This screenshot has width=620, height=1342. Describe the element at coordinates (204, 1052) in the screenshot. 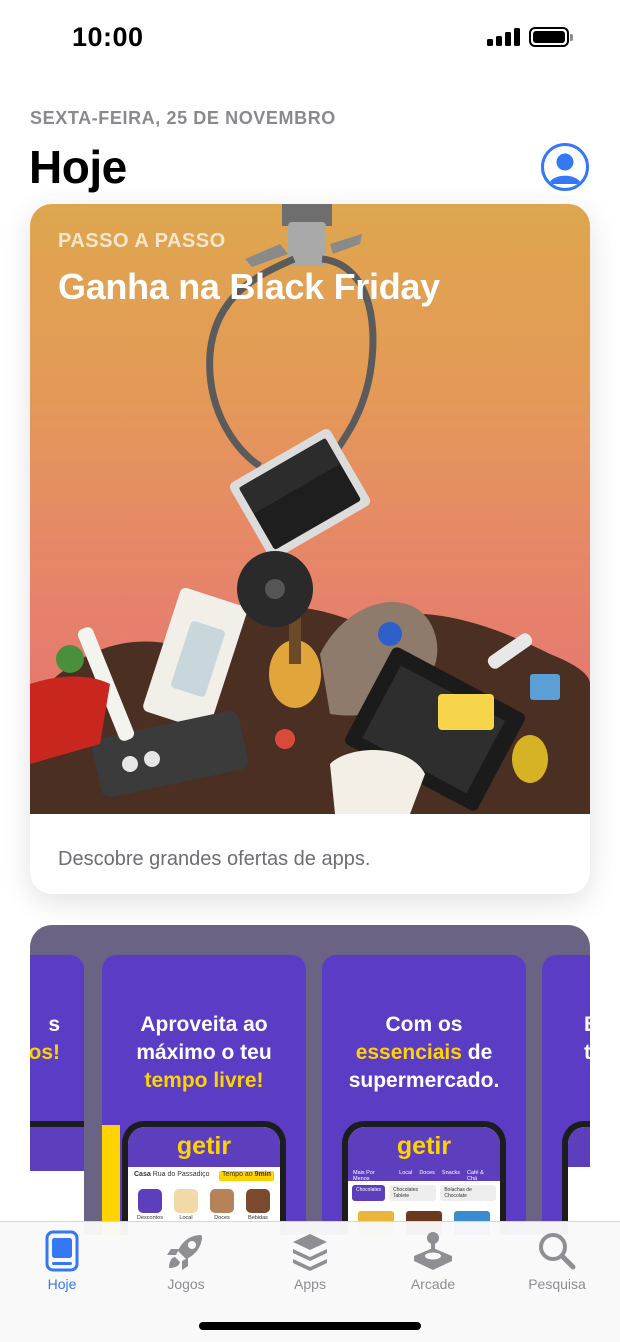

I see `shot-1-line2: máximo o teu` at that location.